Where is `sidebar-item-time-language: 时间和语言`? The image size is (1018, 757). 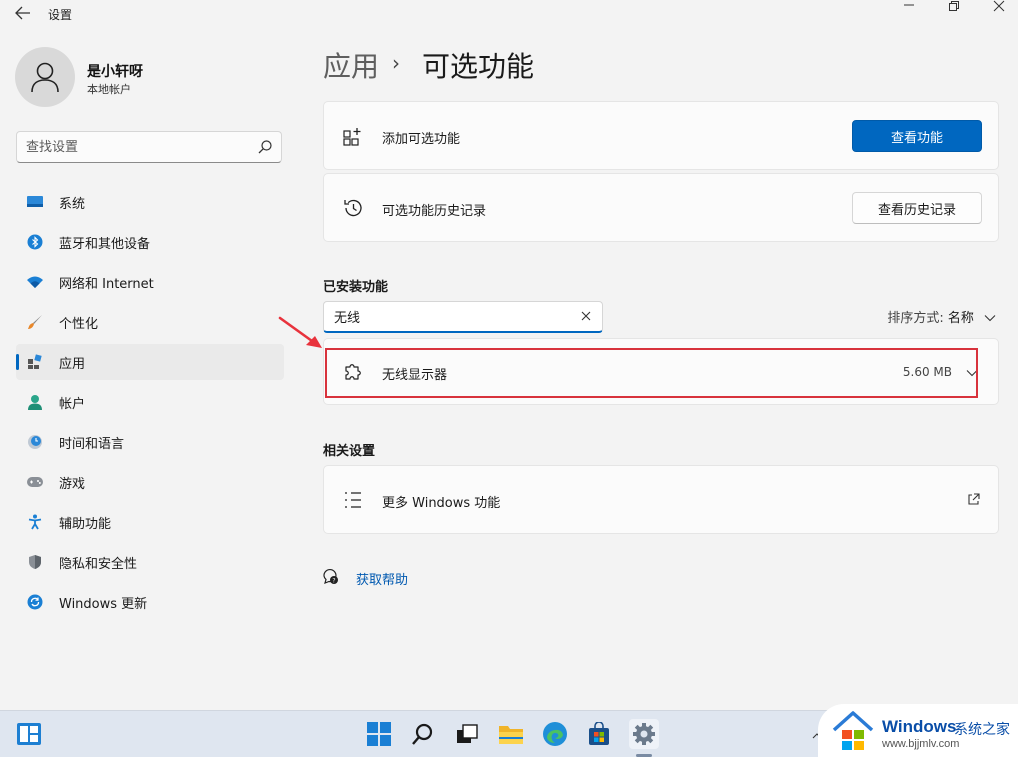 sidebar-item-time-language: 时间和语言 is located at coordinates (150, 442).